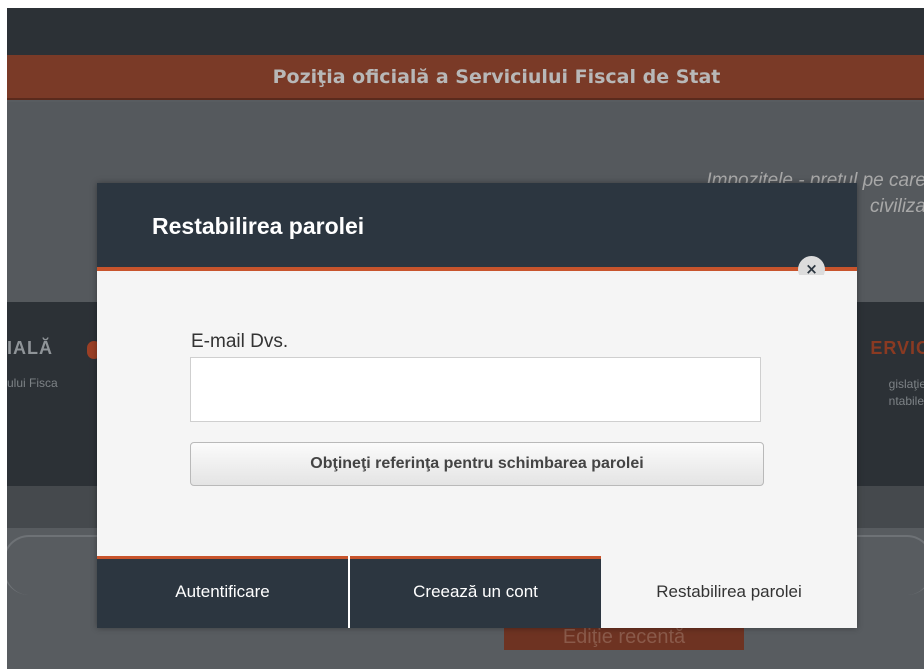 Image resolution: width=924 pixels, height=669 pixels. What do you see at coordinates (897, 348) in the screenshot?
I see `nav-category-right: ERVIC` at bounding box center [897, 348].